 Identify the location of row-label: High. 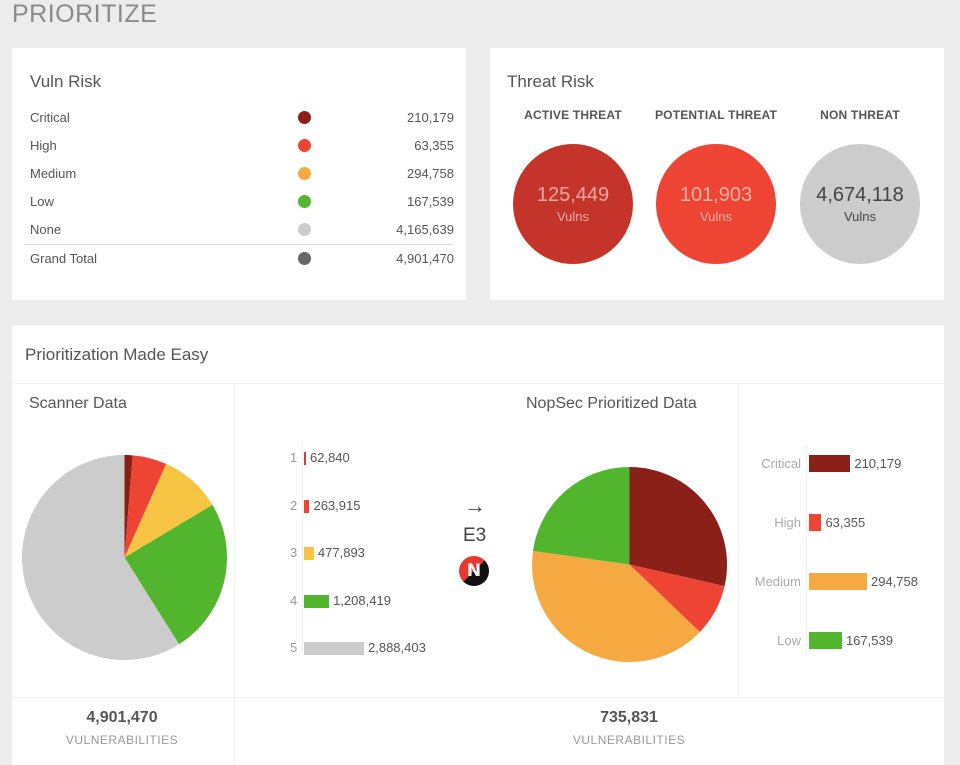
(43, 145).